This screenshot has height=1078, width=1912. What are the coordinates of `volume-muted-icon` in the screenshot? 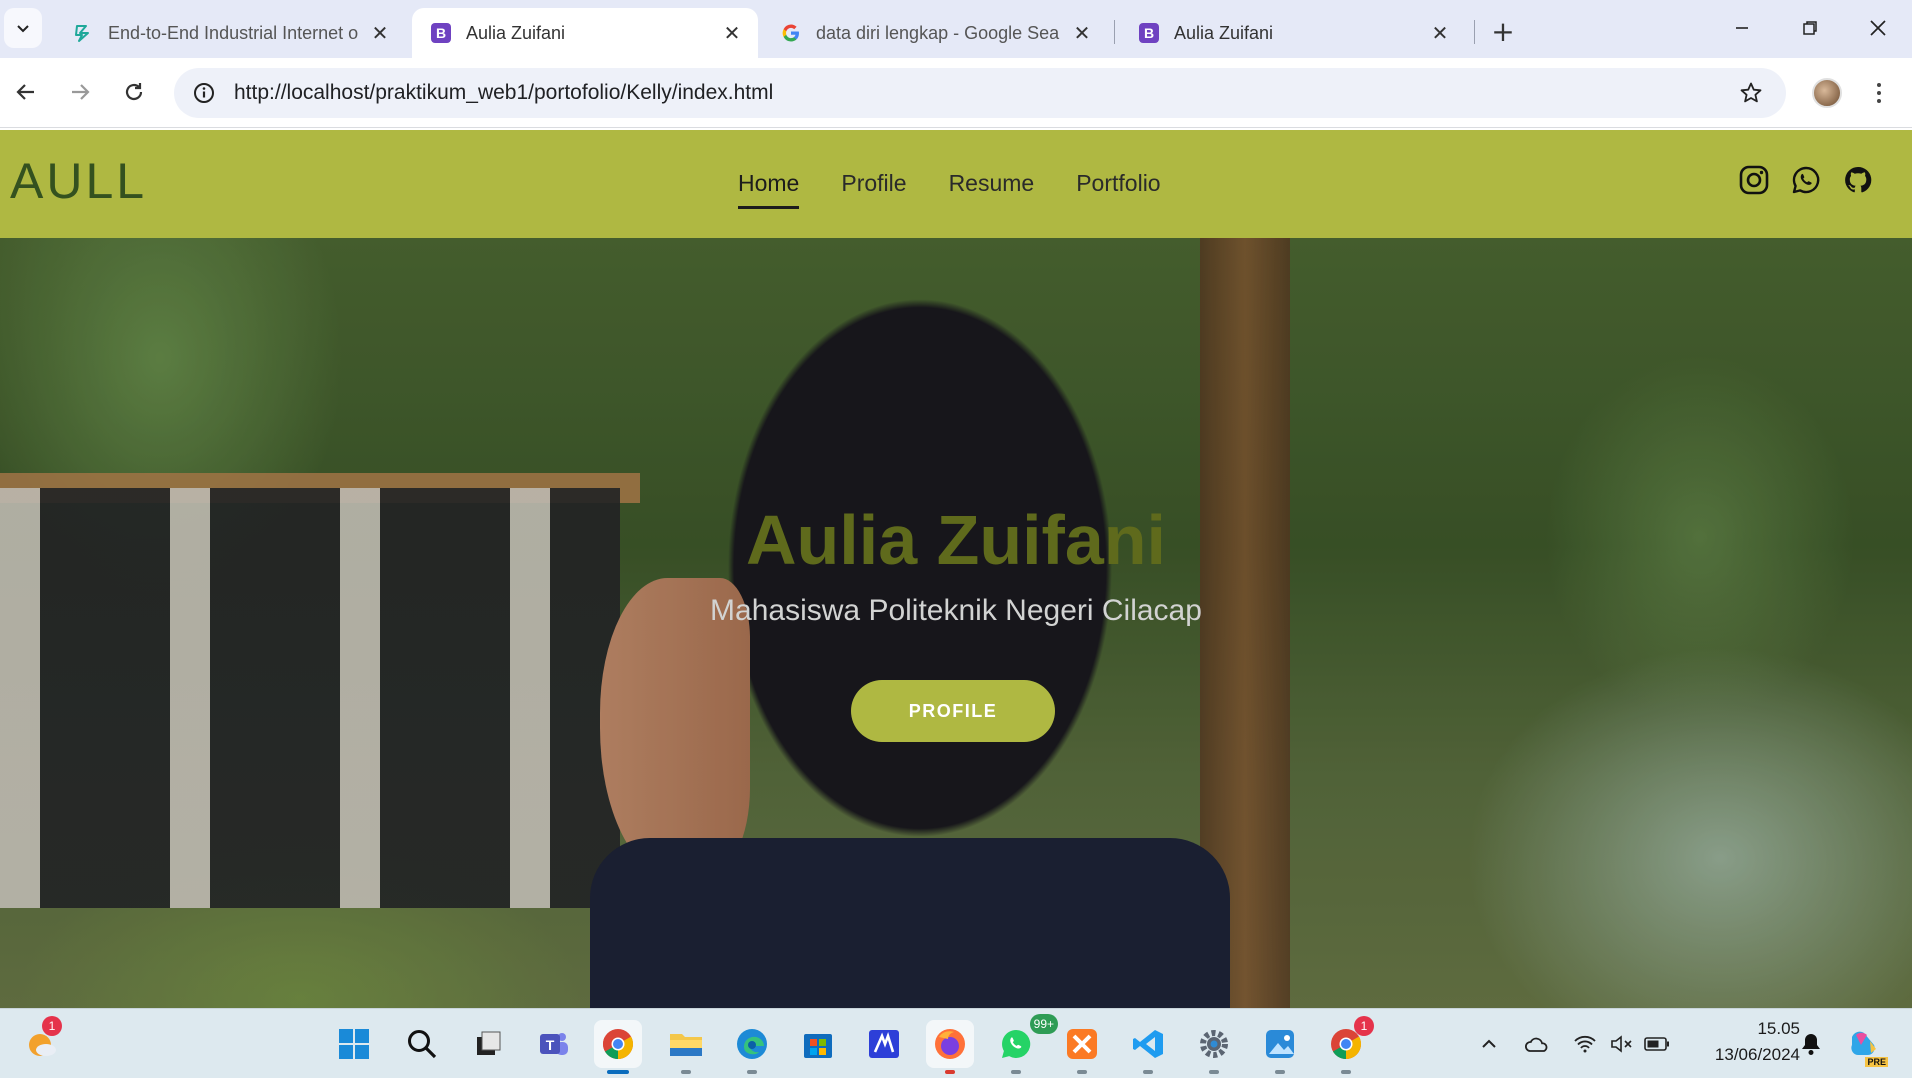 It's located at (1621, 1044).